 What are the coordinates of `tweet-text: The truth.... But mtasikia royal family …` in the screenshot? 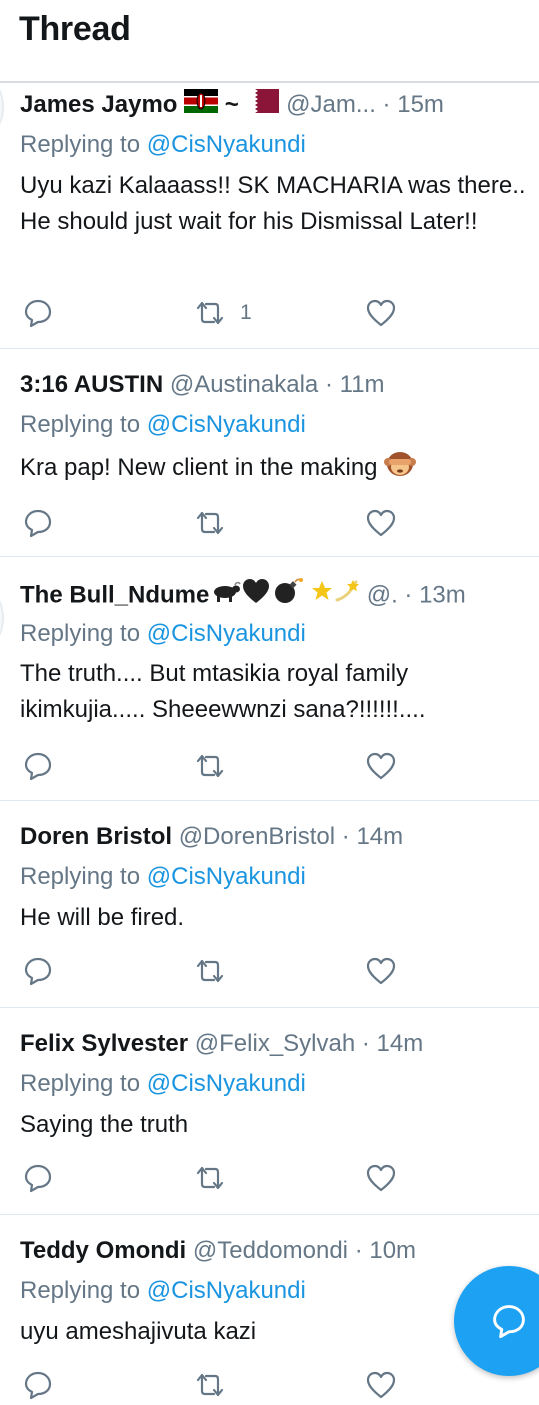 It's located at (223, 691).